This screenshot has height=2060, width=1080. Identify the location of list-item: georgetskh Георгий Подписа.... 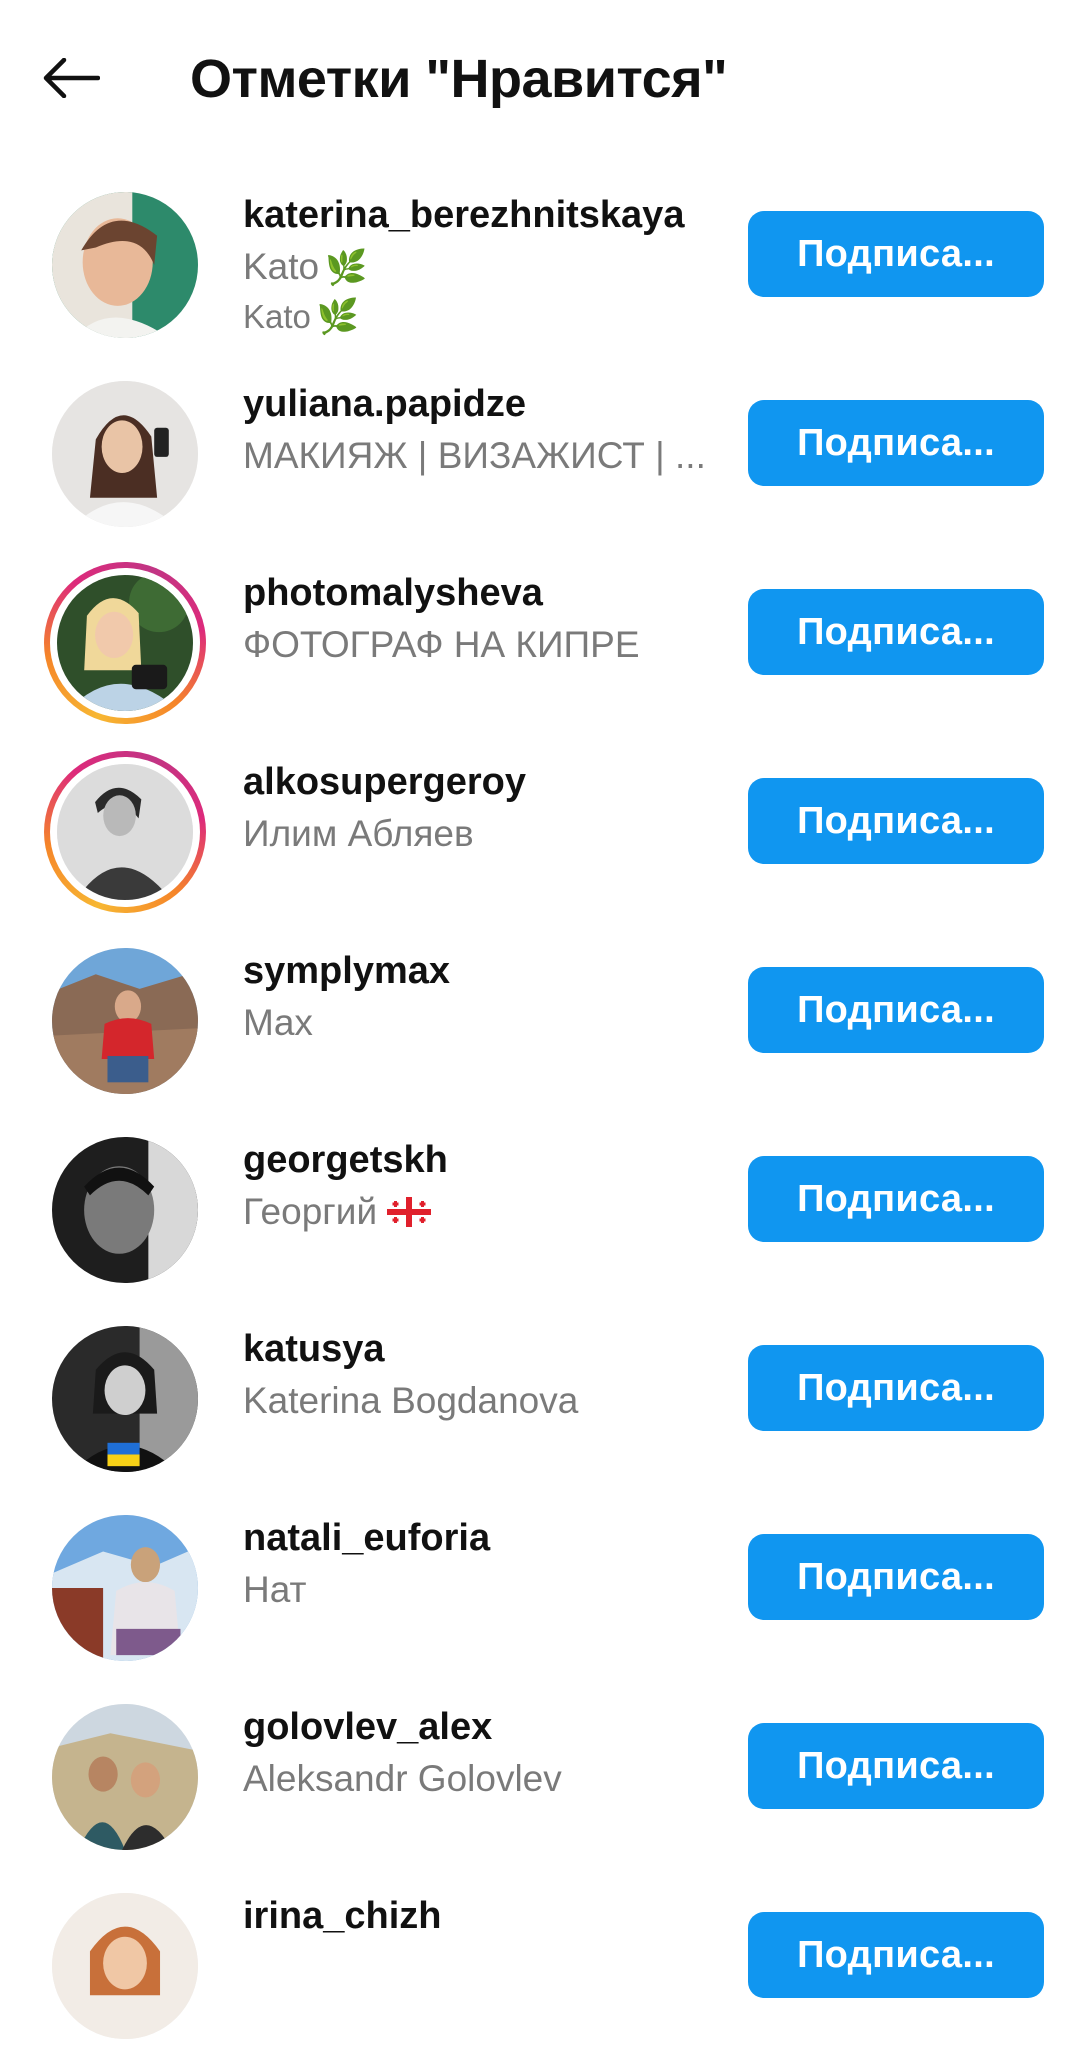
(540, 1209).